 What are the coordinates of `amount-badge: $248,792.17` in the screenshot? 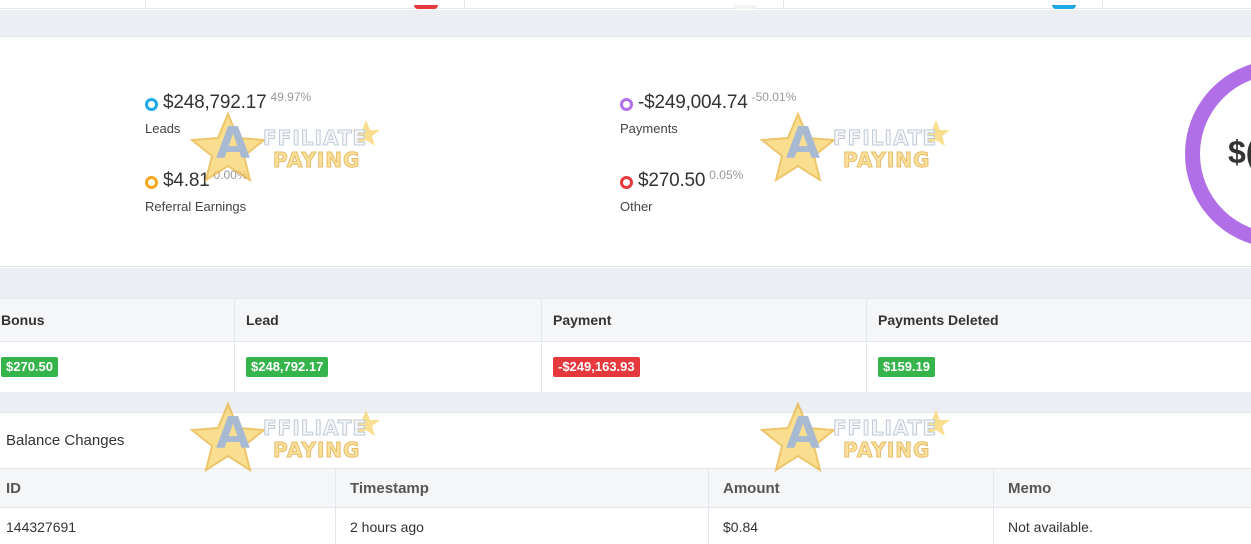 It's located at (287, 367).